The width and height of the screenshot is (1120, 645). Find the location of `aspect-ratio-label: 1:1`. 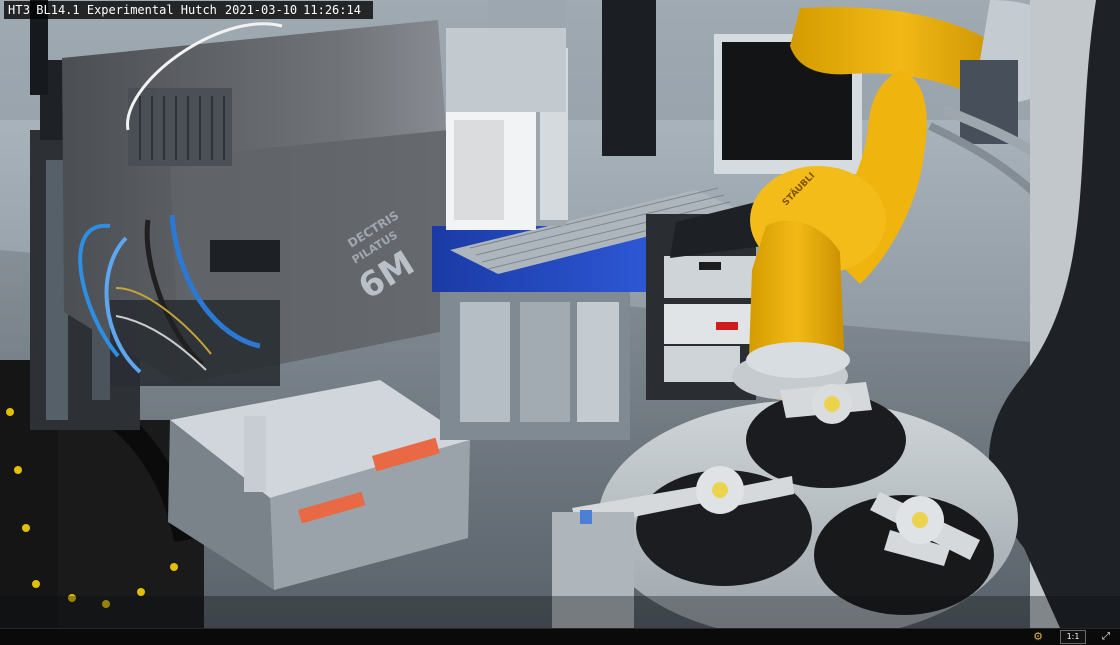

aspect-ratio-label: 1:1 is located at coordinates (1073, 636).